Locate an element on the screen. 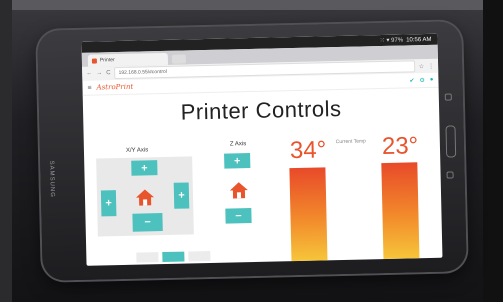 This screenshot has width=503, height=302. bed-temp-bar is located at coordinates (400, 211).